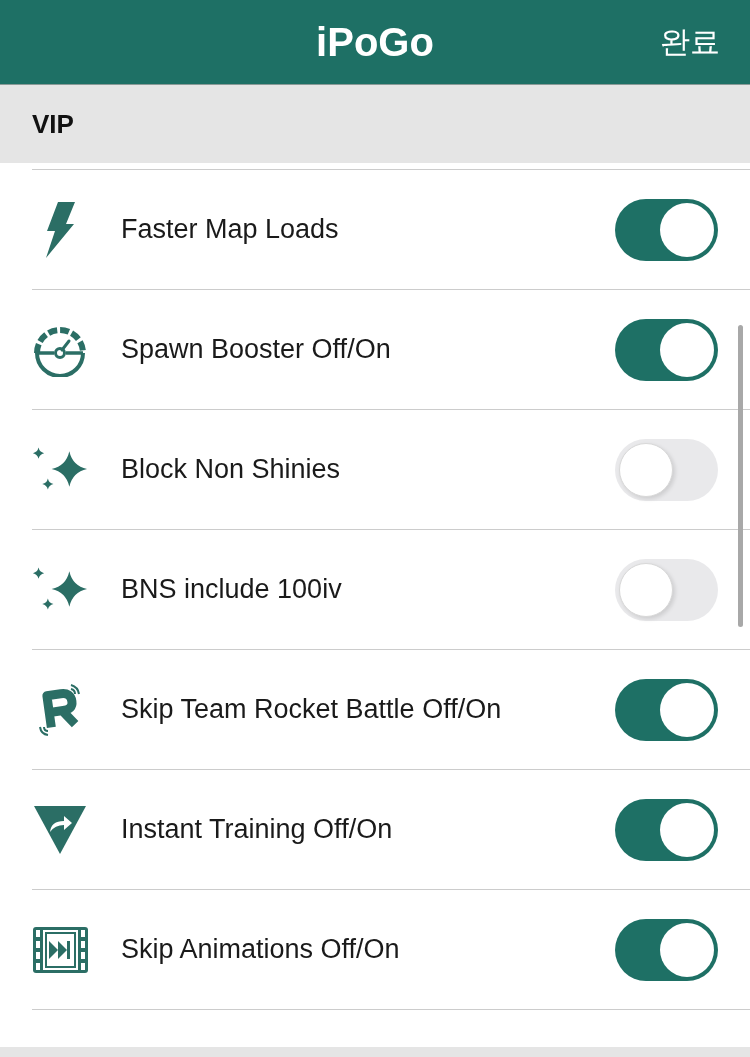  Describe the element at coordinates (231, 469) in the screenshot. I see `setting-label: Block Non Shinies` at that location.